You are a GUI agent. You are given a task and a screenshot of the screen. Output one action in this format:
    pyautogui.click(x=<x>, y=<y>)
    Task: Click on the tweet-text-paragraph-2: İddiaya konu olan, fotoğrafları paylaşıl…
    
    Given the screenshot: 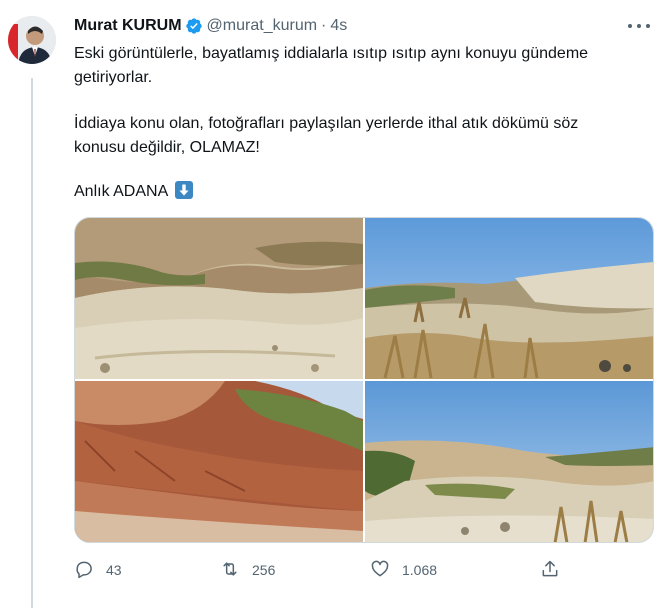 What is the action you would take?
    pyautogui.click(x=326, y=135)
    